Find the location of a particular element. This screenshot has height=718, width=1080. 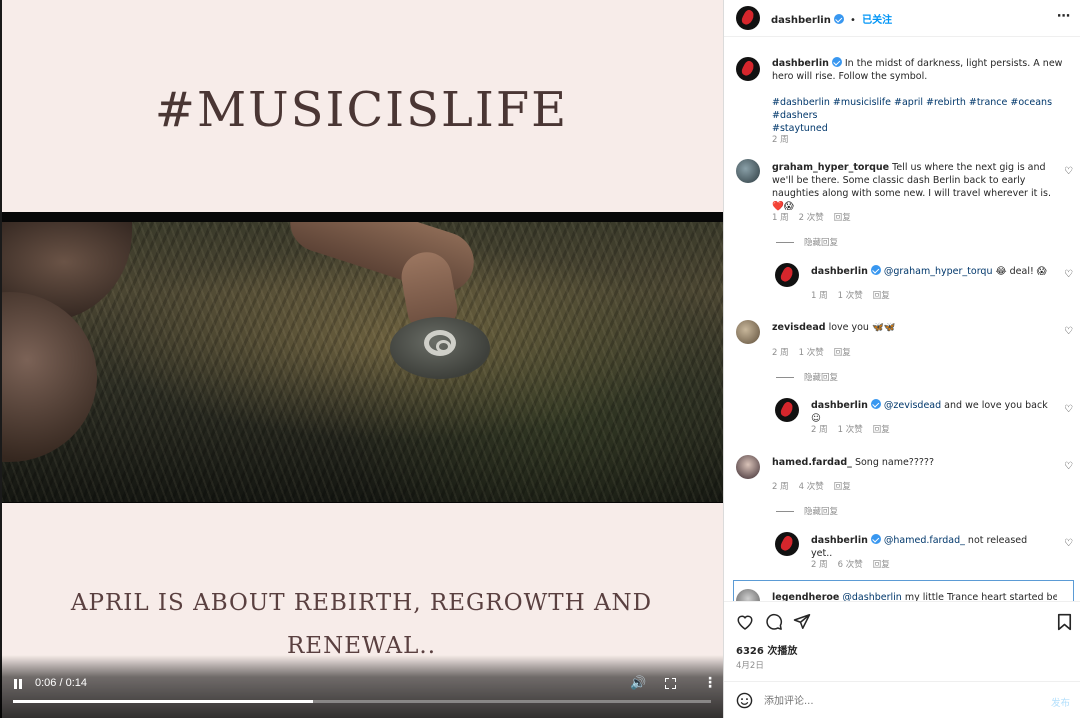

comment-meta: 2 周4 次赞 回复 is located at coordinates (811, 487).